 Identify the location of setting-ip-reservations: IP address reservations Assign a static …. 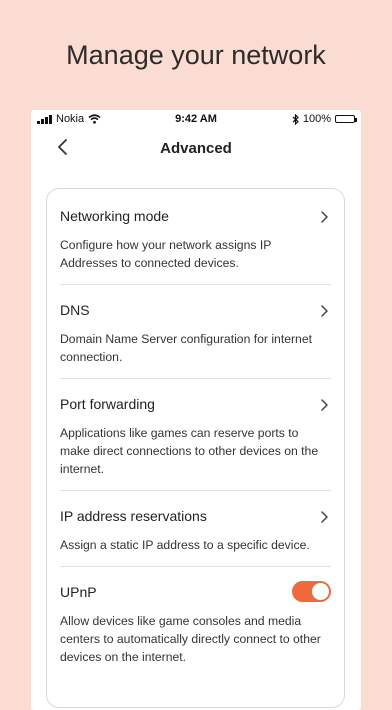
(195, 530).